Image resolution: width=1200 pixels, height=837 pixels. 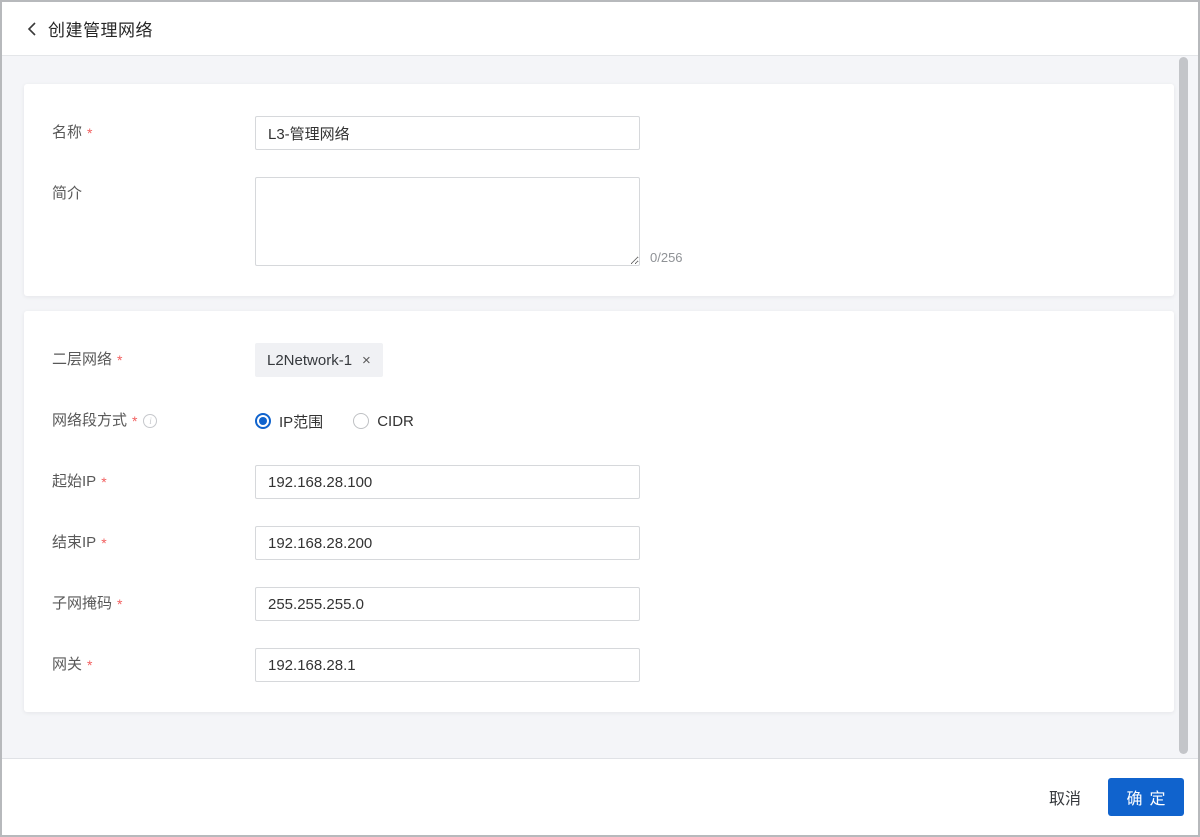 I want to click on name-label: 名称 *, so click(x=153, y=133).